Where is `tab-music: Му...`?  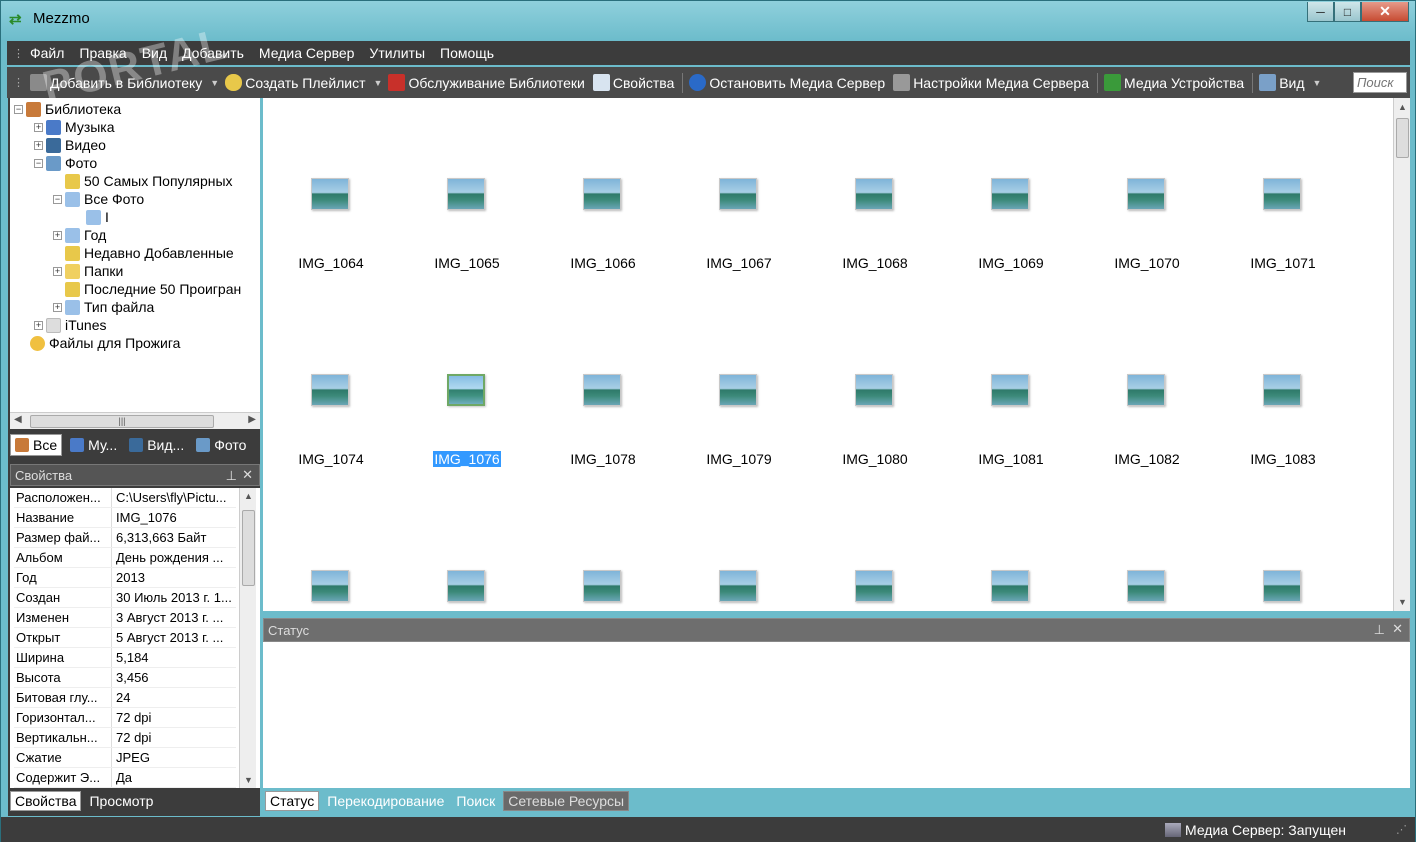 tab-music: Му... is located at coordinates (93, 445).